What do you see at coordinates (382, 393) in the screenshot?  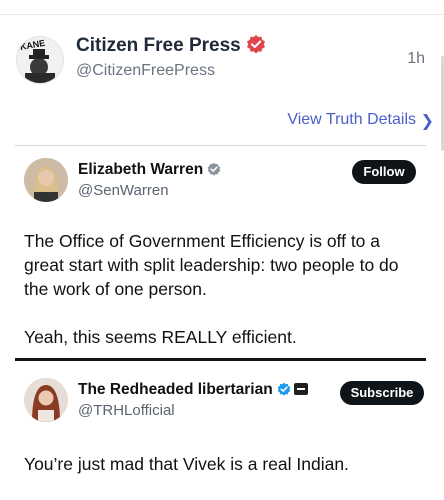 I see `subscribe-button: Subscribe` at bounding box center [382, 393].